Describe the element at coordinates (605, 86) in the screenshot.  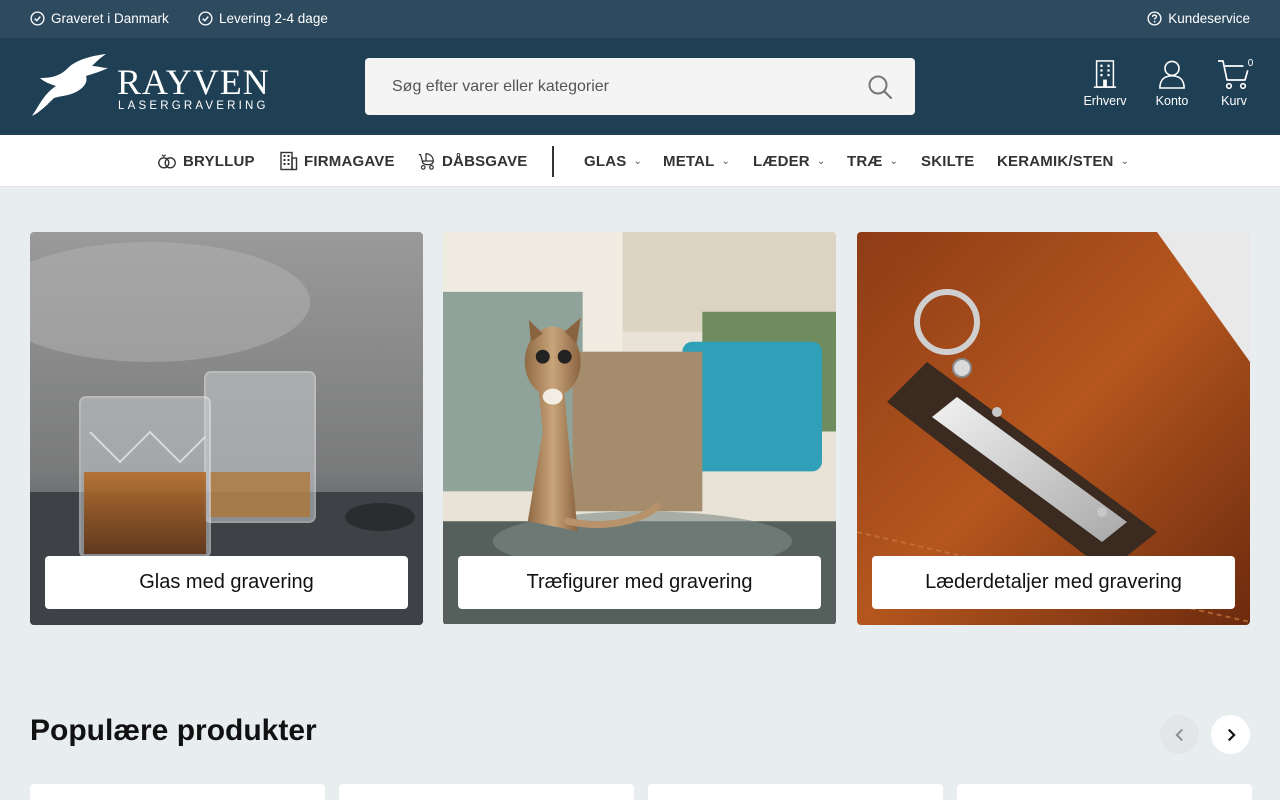
I see `search-input` at that location.